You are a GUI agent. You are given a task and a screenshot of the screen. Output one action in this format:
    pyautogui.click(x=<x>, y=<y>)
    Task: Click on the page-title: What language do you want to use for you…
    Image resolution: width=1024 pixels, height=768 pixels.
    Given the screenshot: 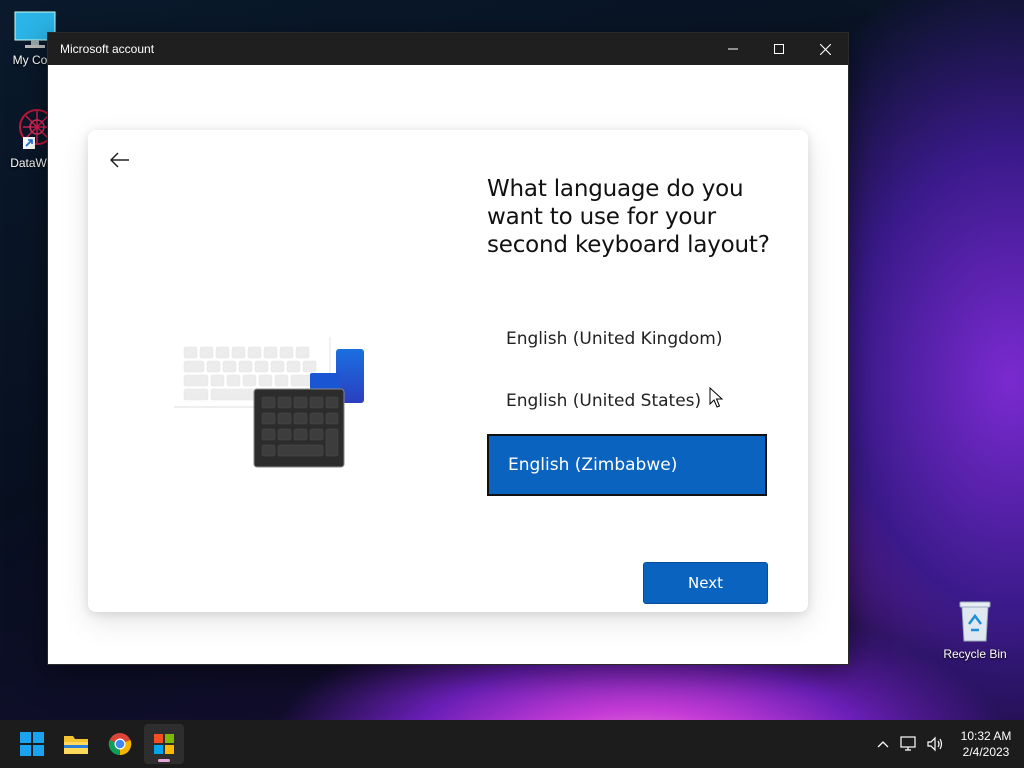 What is the action you would take?
    pyautogui.click(x=628, y=217)
    